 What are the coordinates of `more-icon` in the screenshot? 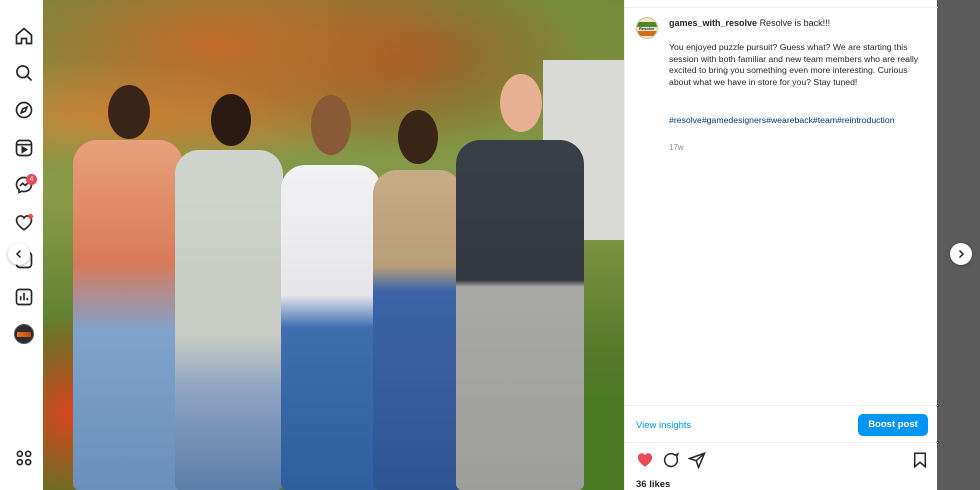 It's located at (24, 458).